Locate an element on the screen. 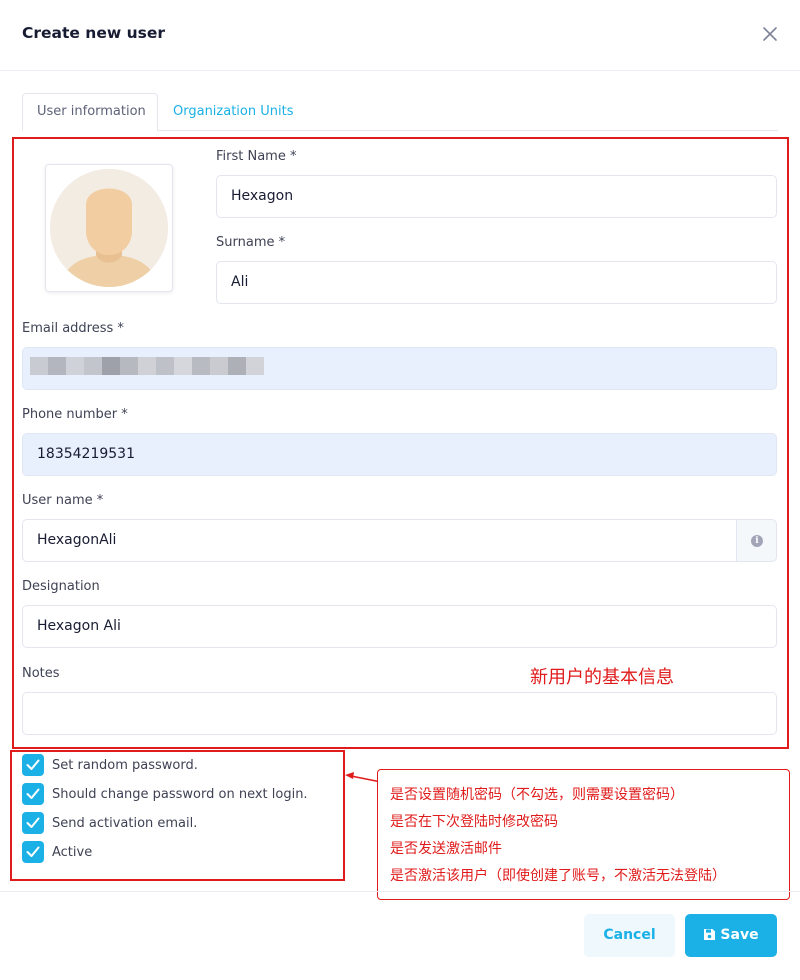 The width and height of the screenshot is (800, 980). username-info-addon: i is located at coordinates (756, 540).